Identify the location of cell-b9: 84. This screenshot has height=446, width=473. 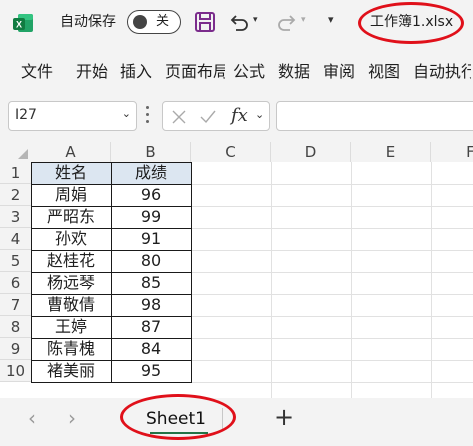
(151, 349).